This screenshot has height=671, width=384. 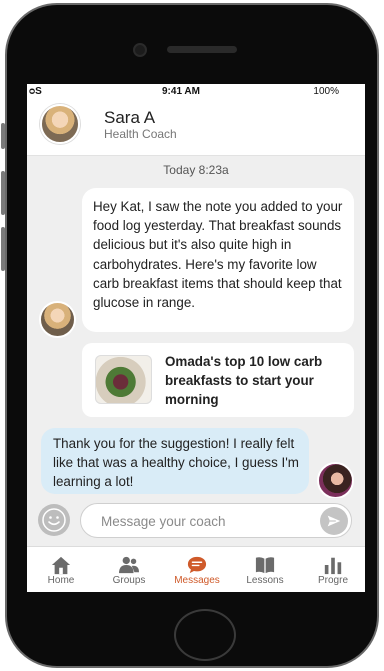 What do you see at coordinates (197, 565) in the screenshot?
I see `messages-icon` at bounding box center [197, 565].